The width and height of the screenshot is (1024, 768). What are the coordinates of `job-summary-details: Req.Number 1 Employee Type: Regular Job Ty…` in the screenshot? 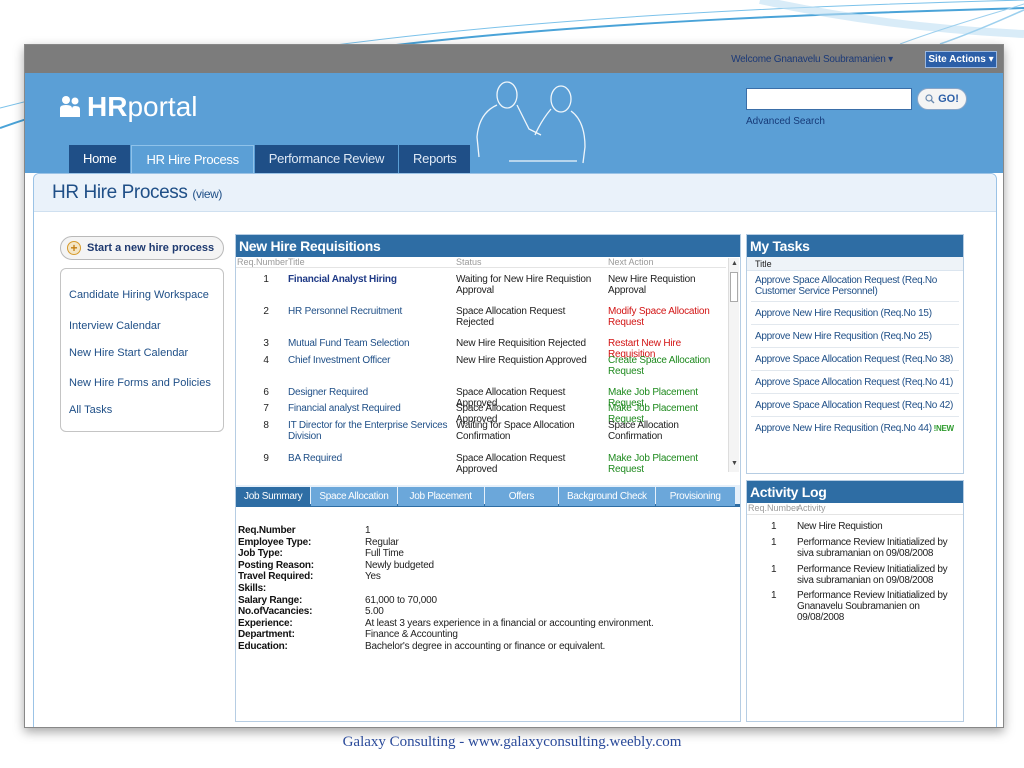 It's located at (488, 589).